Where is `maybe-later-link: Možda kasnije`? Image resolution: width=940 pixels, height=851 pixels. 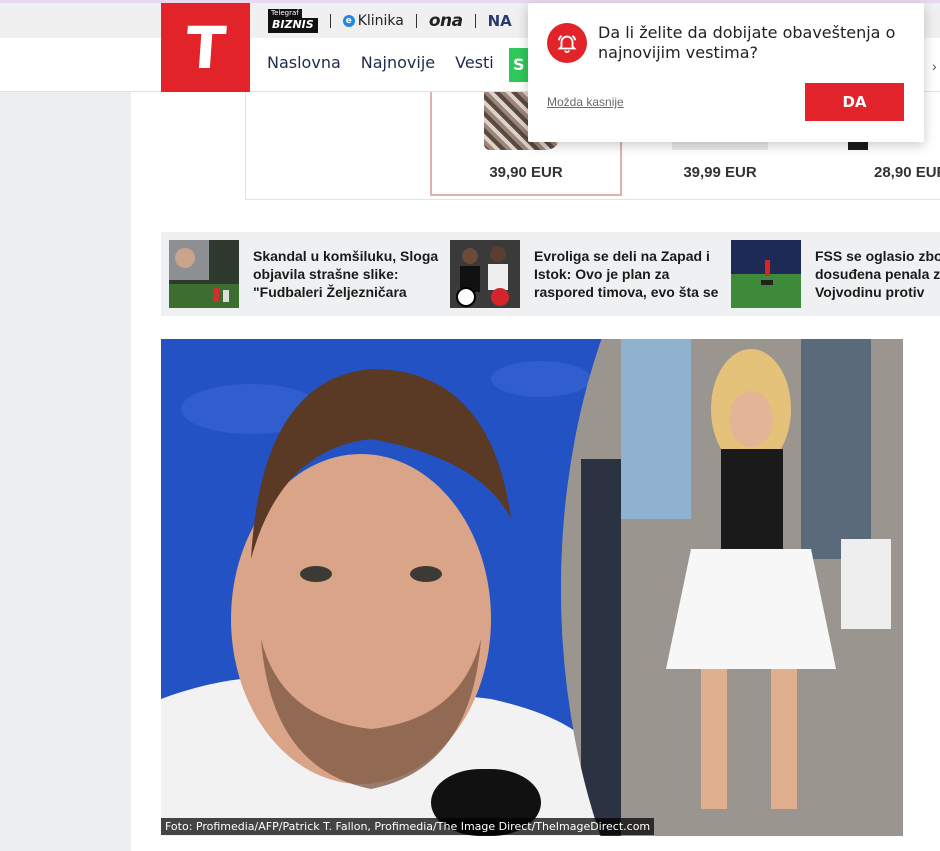
maybe-later-link: Možda kasnije is located at coordinates (585, 102).